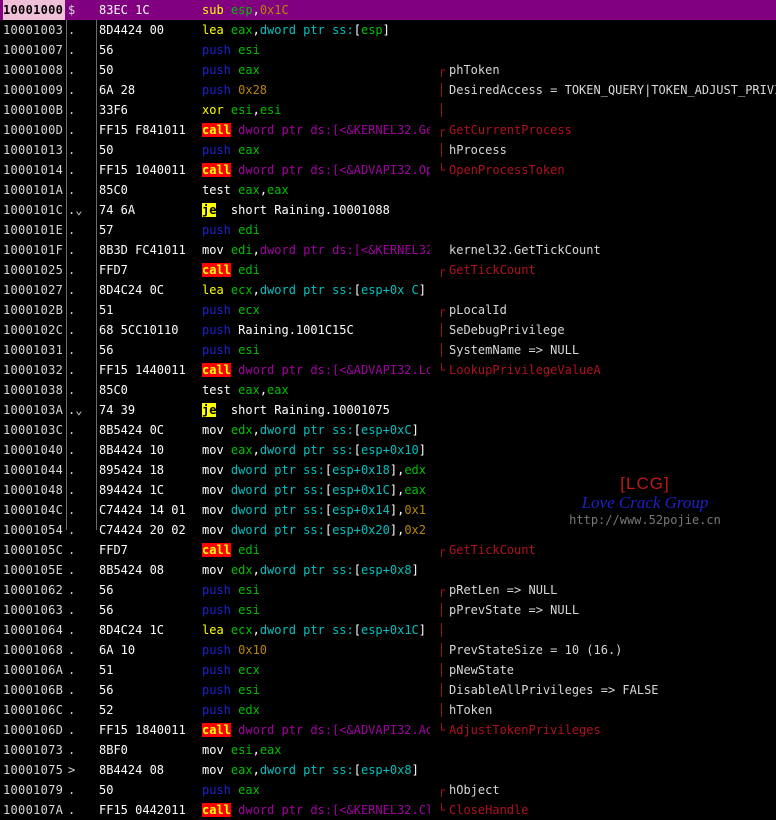 This screenshot has height=820, width=776. Describe the element at coordinates (113, 750) in the screenshot. I see `row-hex-dump: 8BF0` at that location.